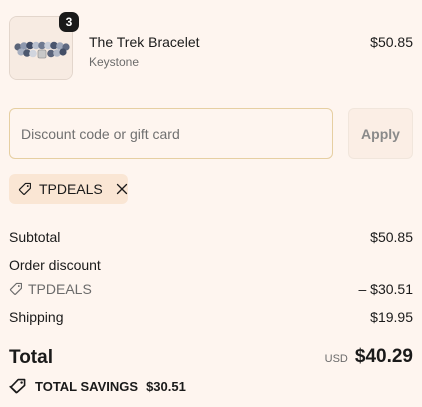 This screenshot has width=422, height=407. What do you see at coordinates (336, 359) in the screenshot?
I see `currency-code: USD` at bounding box center [336, 359].